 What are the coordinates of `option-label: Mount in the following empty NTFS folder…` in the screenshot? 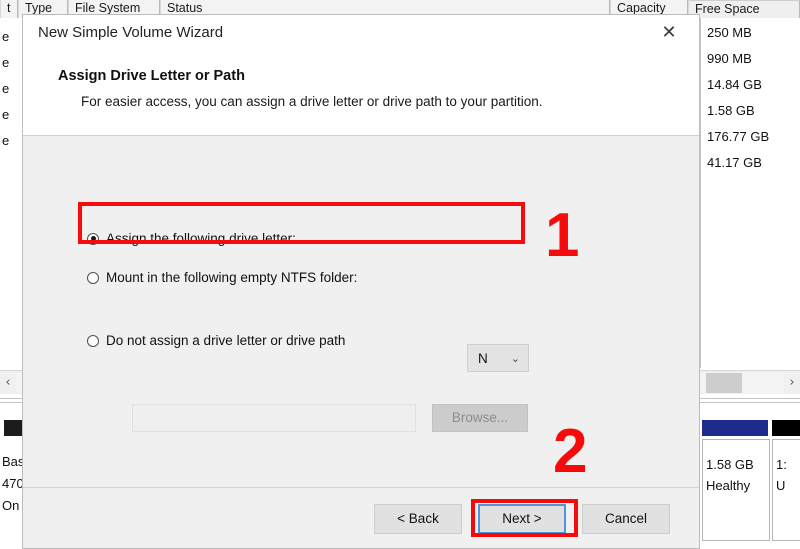 It's located at (232, 277).